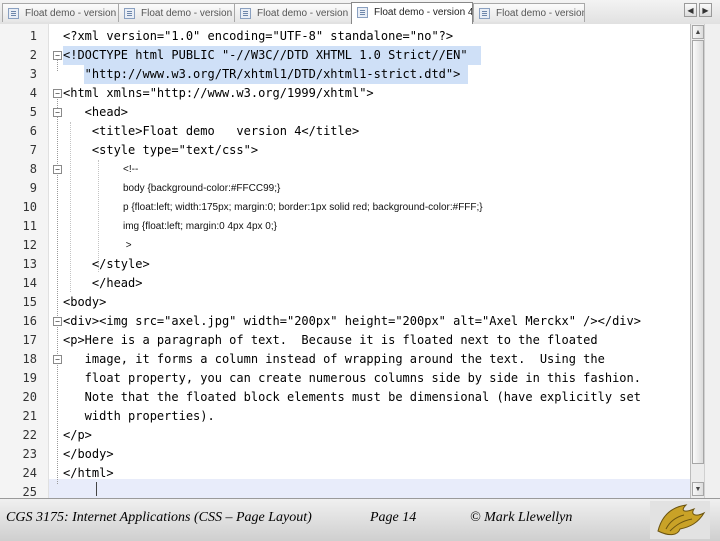  I want to click on line-number: 12, so click(29, 245).